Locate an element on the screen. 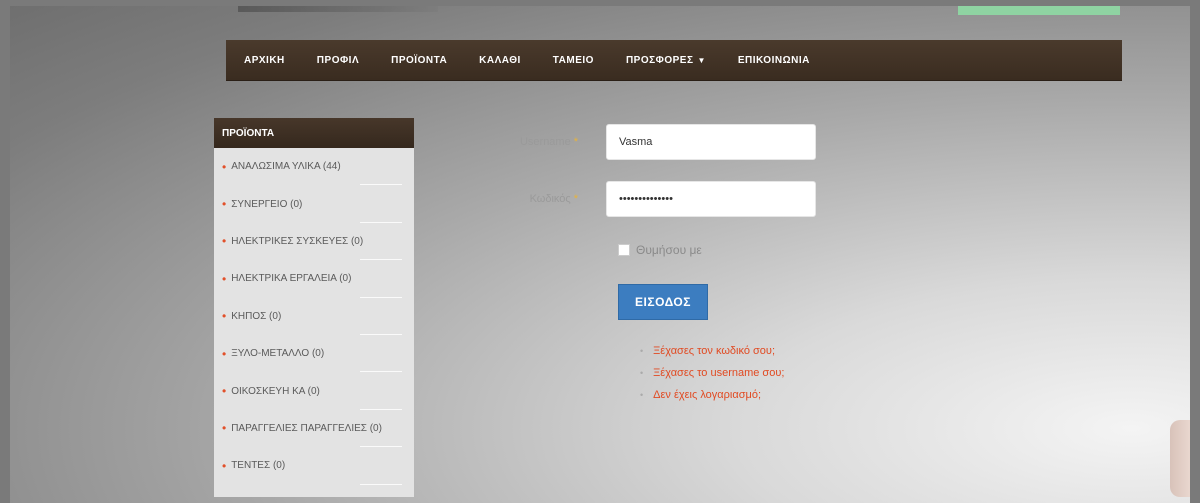  register-text: Δεν έχεις λογαριασμό; is located at coordinates (707, 395).